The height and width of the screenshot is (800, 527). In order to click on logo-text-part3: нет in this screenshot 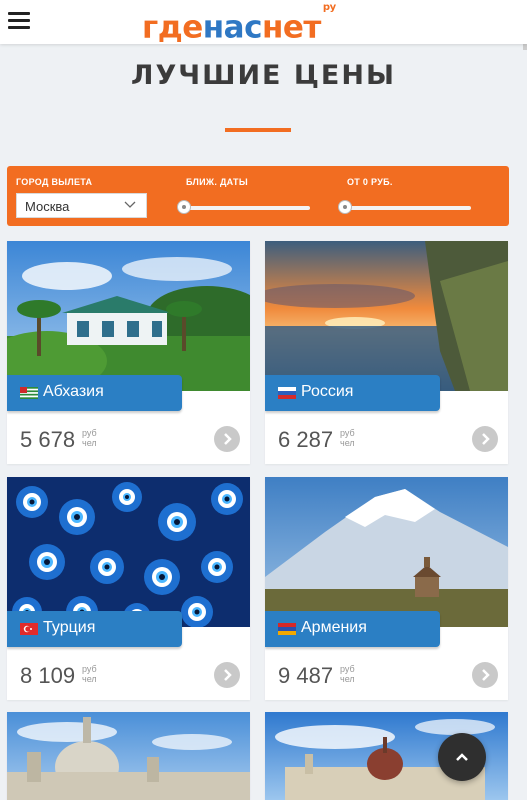, I will do `click(291, 27)`.